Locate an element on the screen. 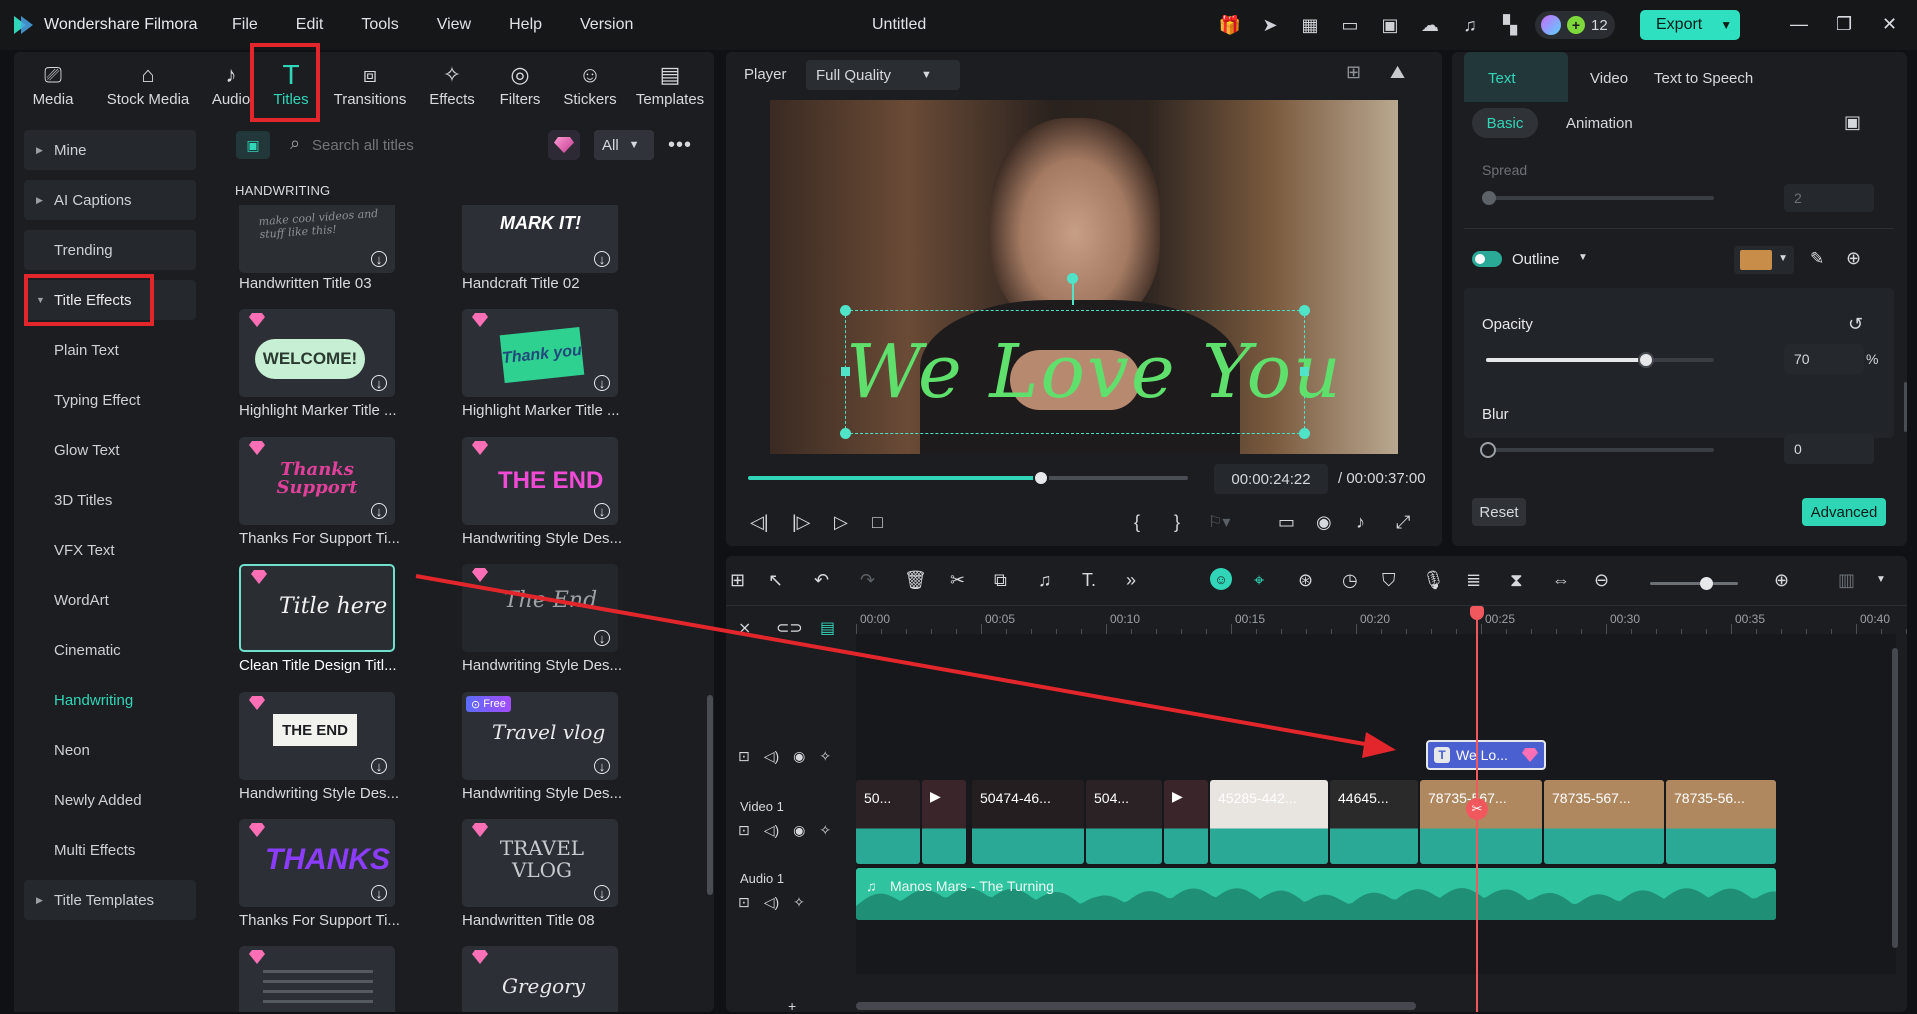 The width and height of the screenshot is (1917, 1014). effects-add-icon: ⊛ is located at coordinates (1305, 580).